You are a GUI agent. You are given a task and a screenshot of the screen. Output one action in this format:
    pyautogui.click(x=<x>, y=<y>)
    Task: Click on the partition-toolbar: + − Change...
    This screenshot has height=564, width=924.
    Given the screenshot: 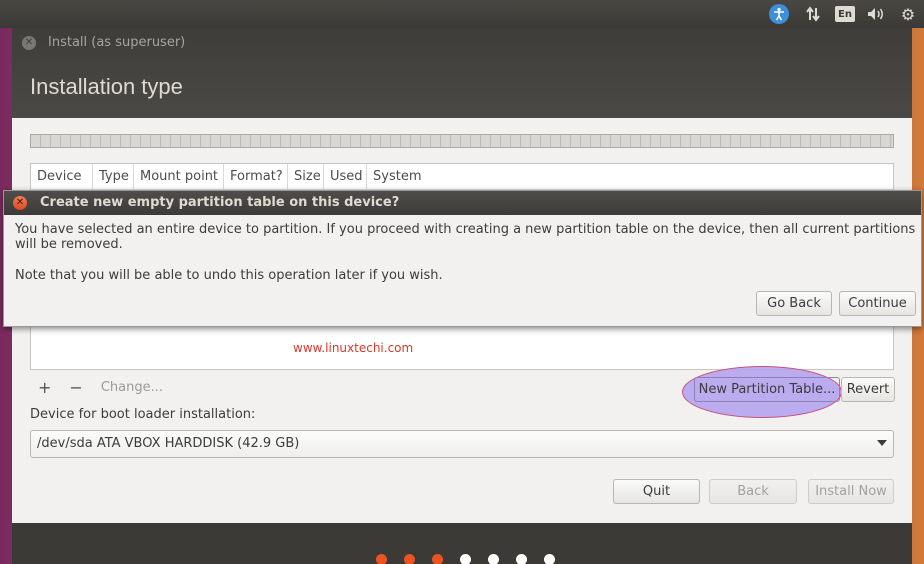 What is the action you would take?
    pyautogui.click(x=100, y=387)
    